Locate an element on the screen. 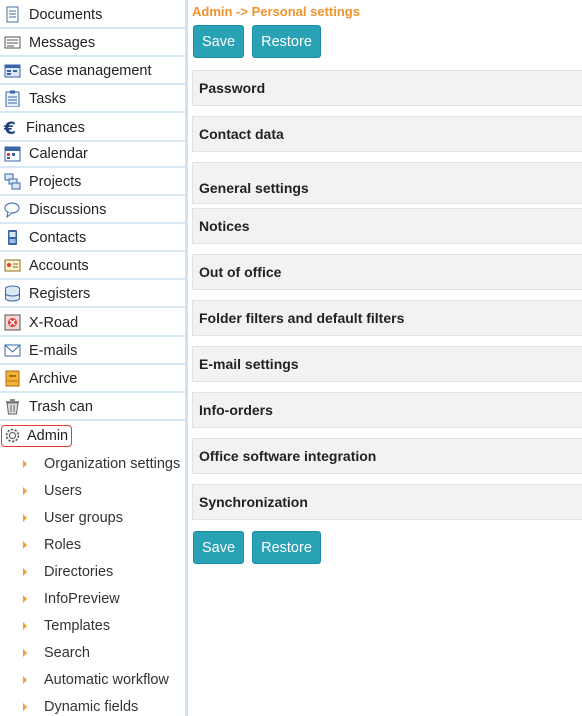  sidebar-item-label: Finances is located at coordinates (55, 127).